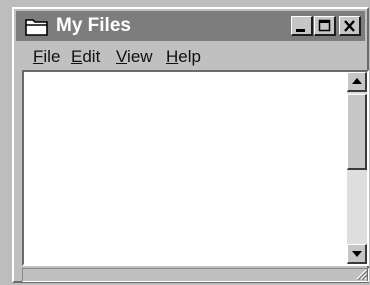  Describe the element at coordinates (190, 26) in the screenshot. I see `title-bar: My Files` at that location.